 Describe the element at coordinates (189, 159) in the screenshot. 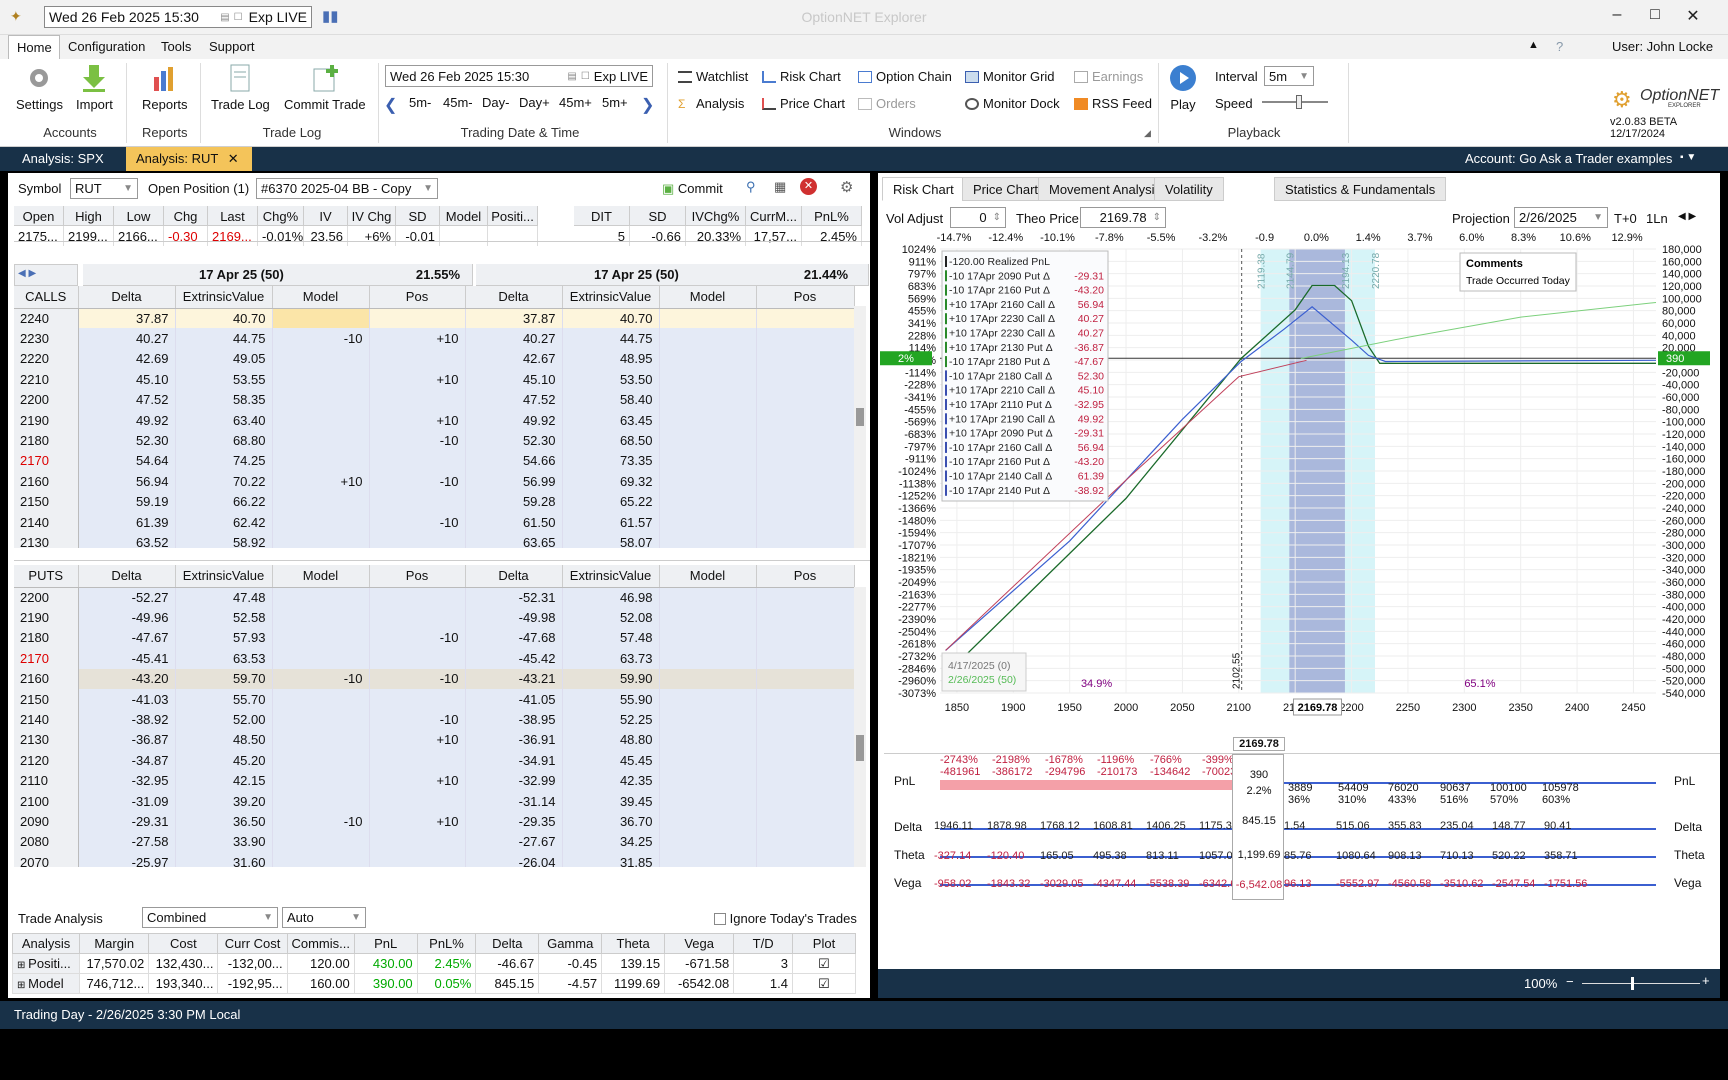

I see `tab-analysis-rut: Analysis: RUT ✕` at that location.